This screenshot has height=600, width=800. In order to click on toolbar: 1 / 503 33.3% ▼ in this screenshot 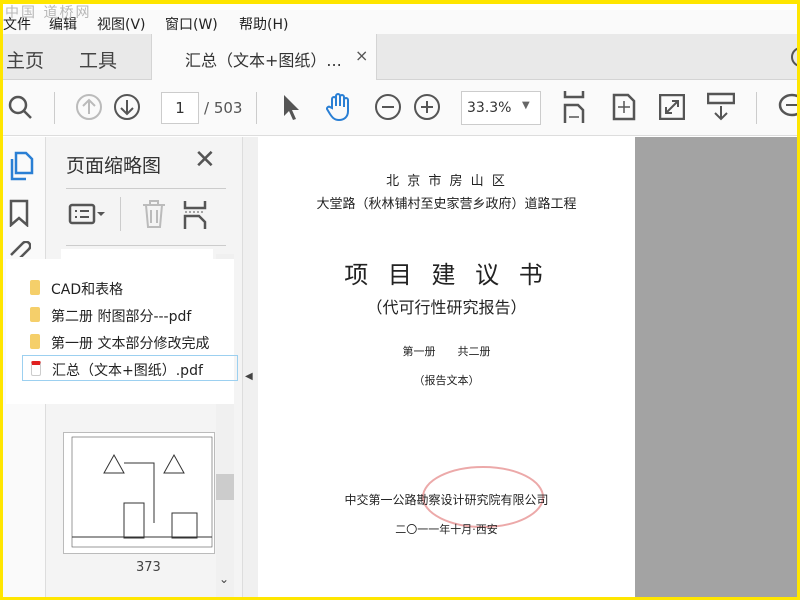, I will do `click(400, 108)`.